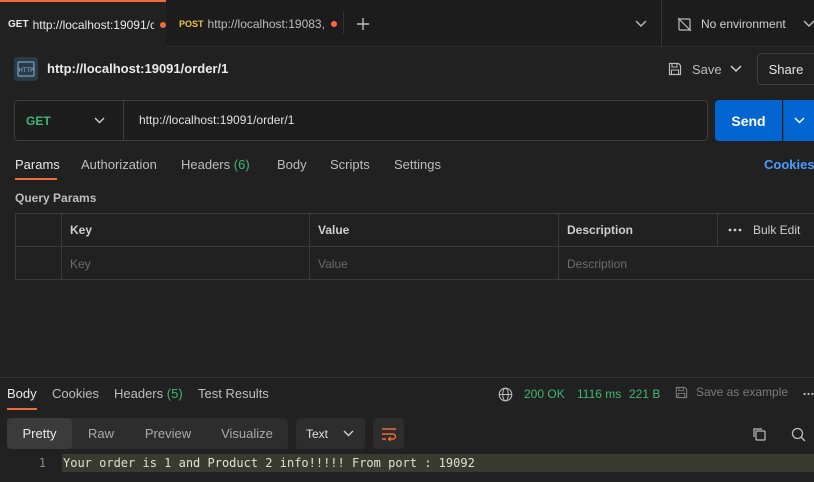 This screenshot has width=814, height=482. I want to click on request-tab-get: GET http://localhost:19091/c, so click(83, 23).